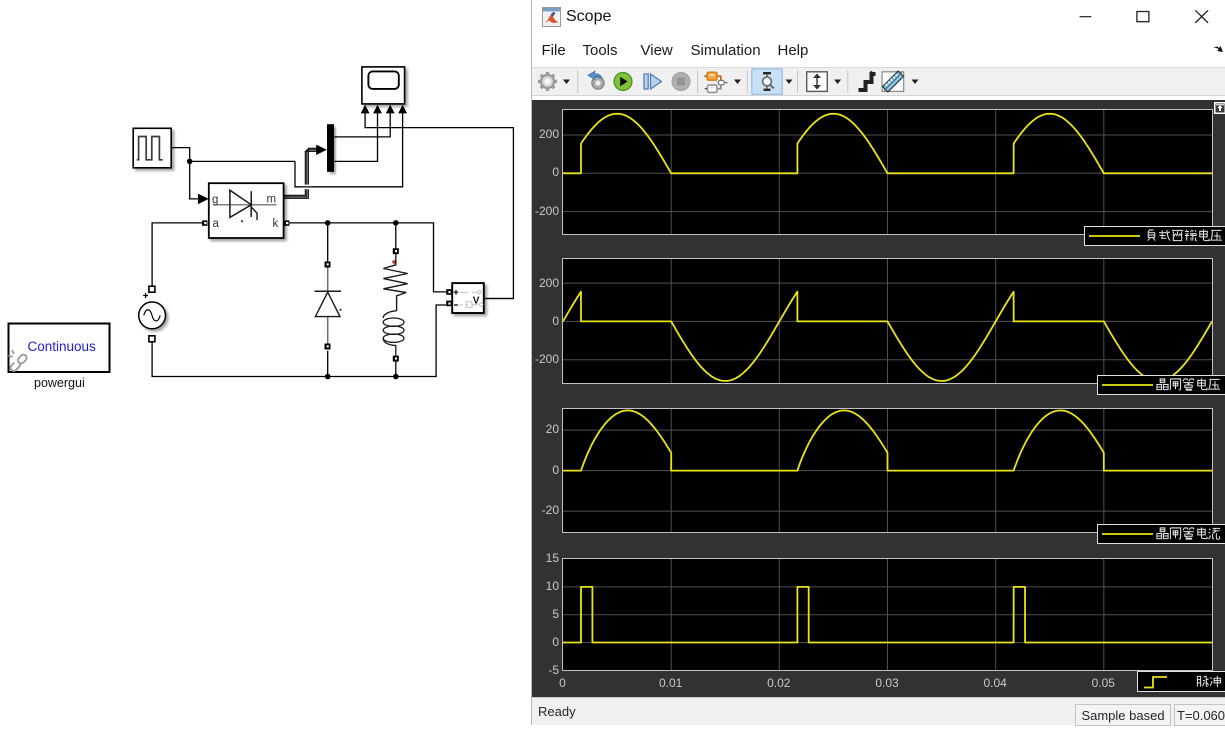 The height and width of the screenshot is (730, 1225). Describe the element at coordinates (476, 301) in the screenshot. I see `svg-text: V` at that location.